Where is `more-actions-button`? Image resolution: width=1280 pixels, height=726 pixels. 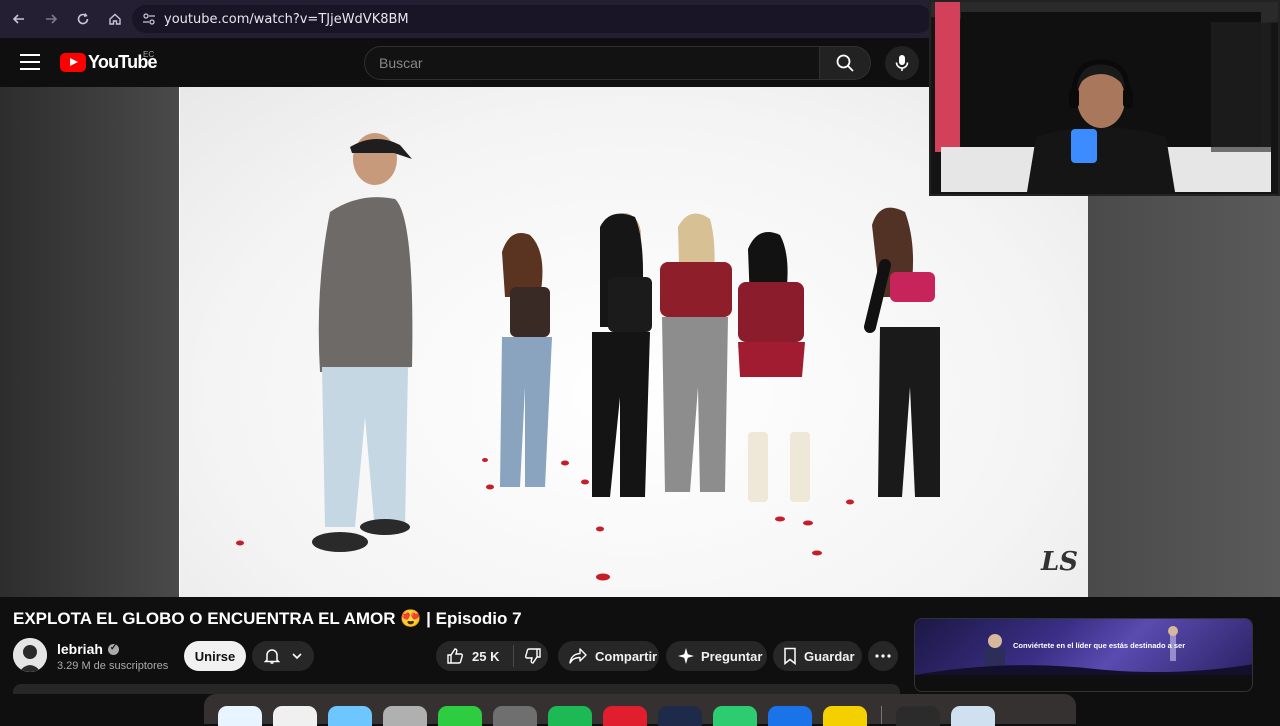 more-actions-button is located at coordinates (883, 656).